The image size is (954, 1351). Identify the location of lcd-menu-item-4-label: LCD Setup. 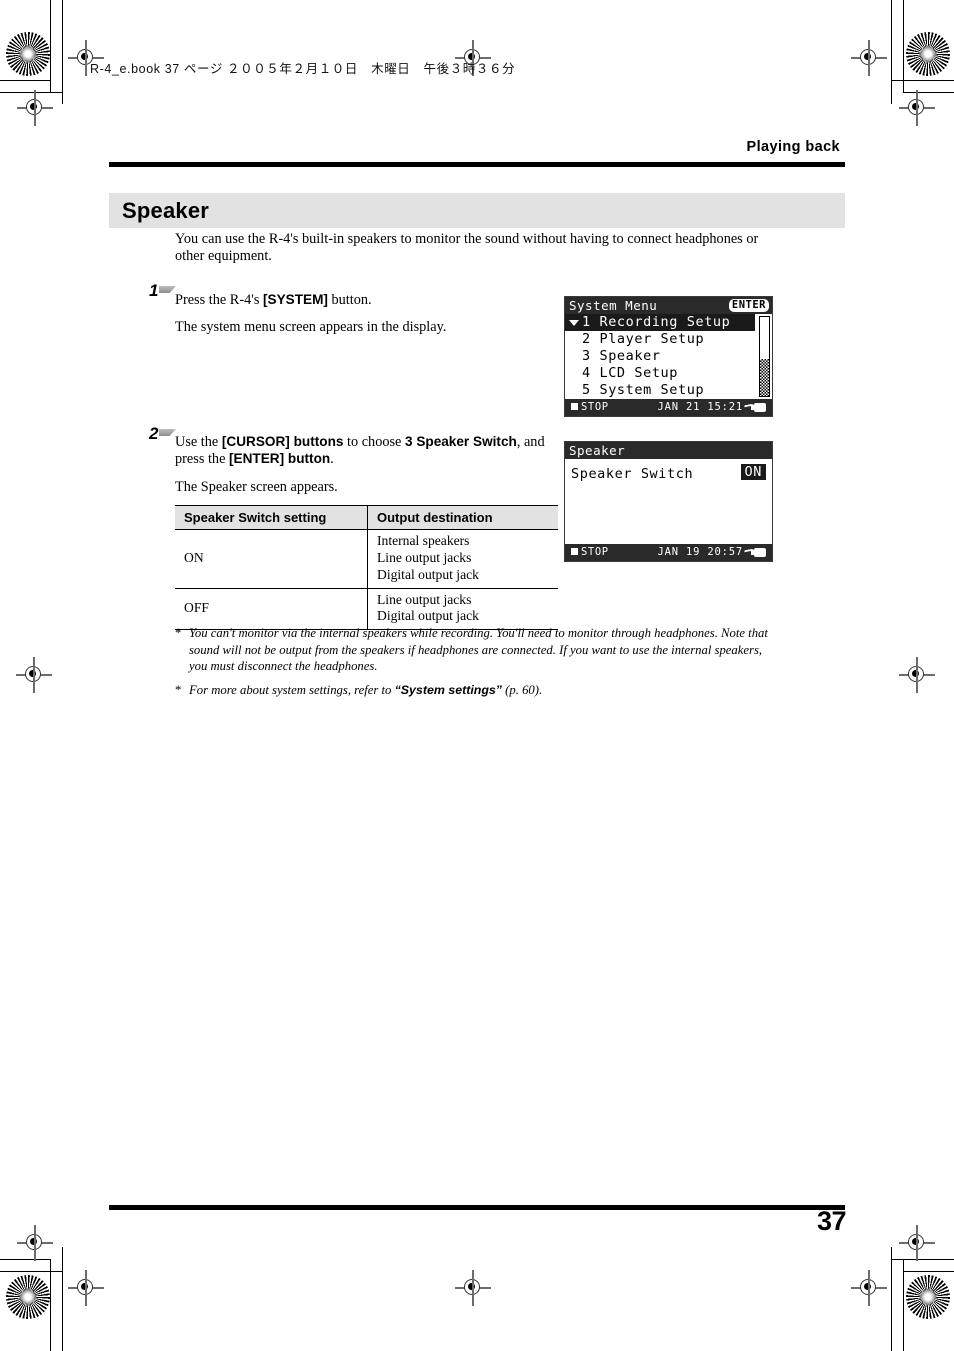
(639, 373).